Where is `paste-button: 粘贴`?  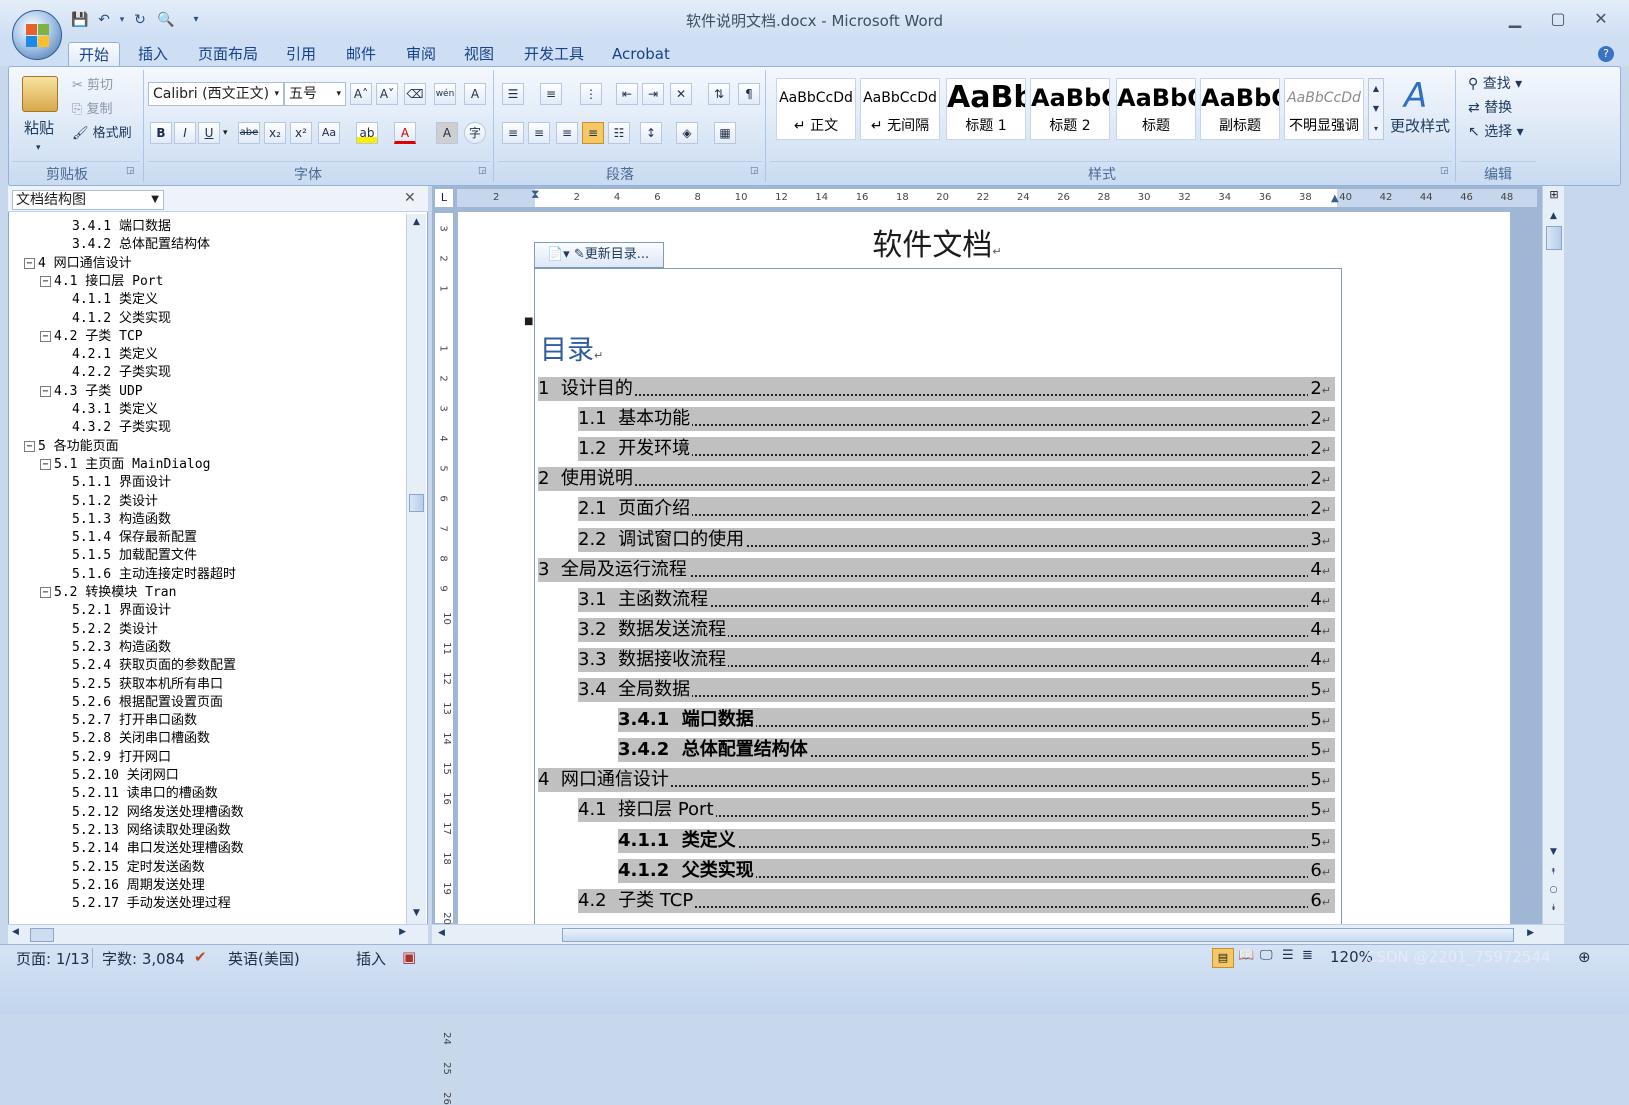
paste-button: 粘贴 is located at coordinates (39, 128).